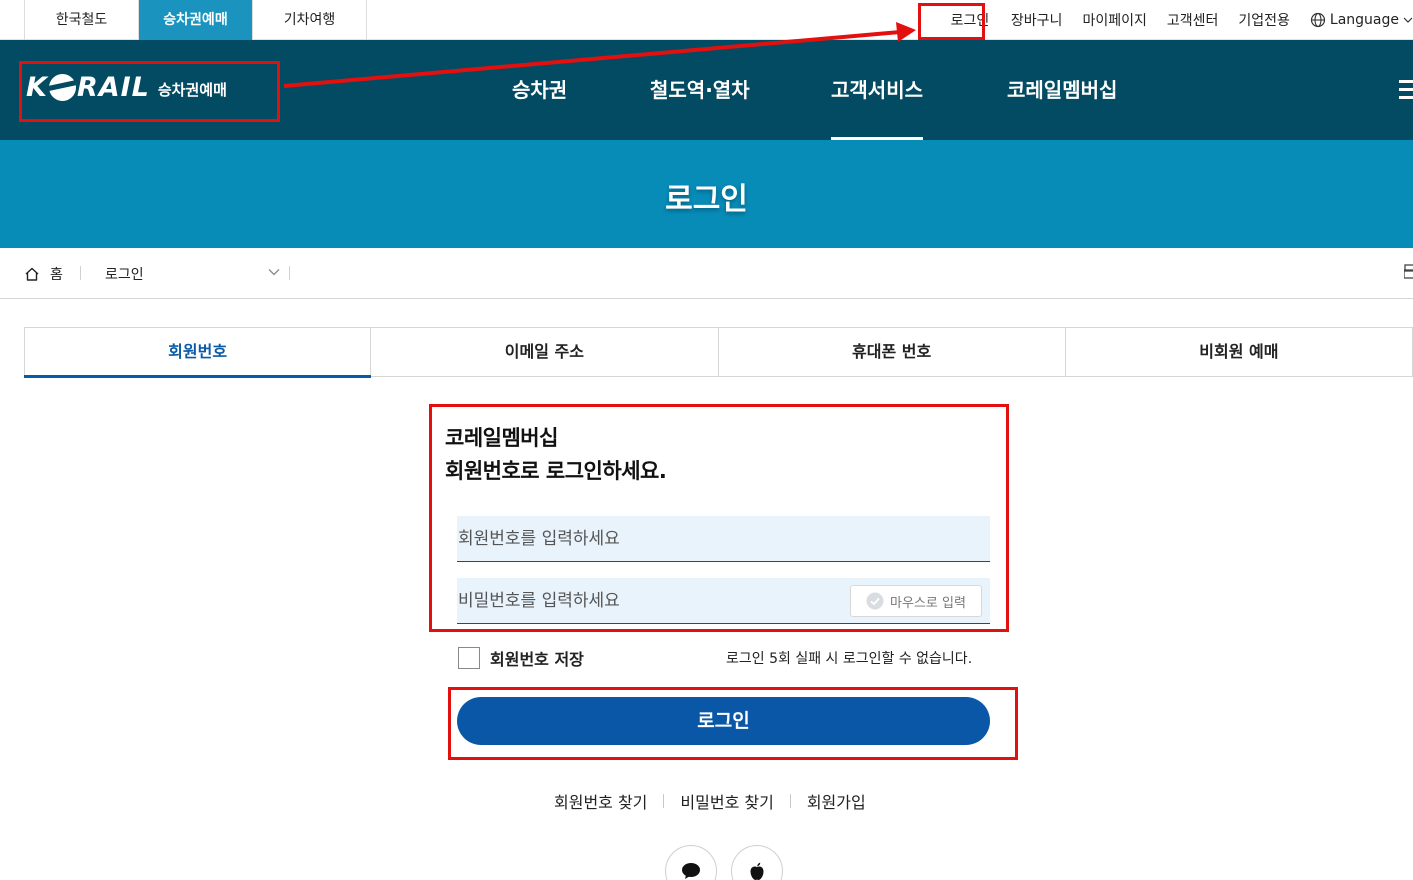  Describe the element at coordinates (836, 801) in the screenshot. I see `sign-up-link: 회원가입` at that location.